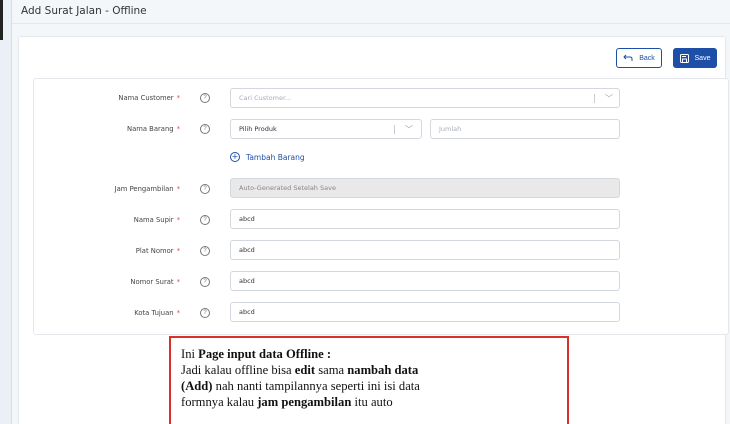  What do you see at coordinates (247, 219) in the screenshot?
I see `supir-value: abcd` at bounding box center [247, 219].